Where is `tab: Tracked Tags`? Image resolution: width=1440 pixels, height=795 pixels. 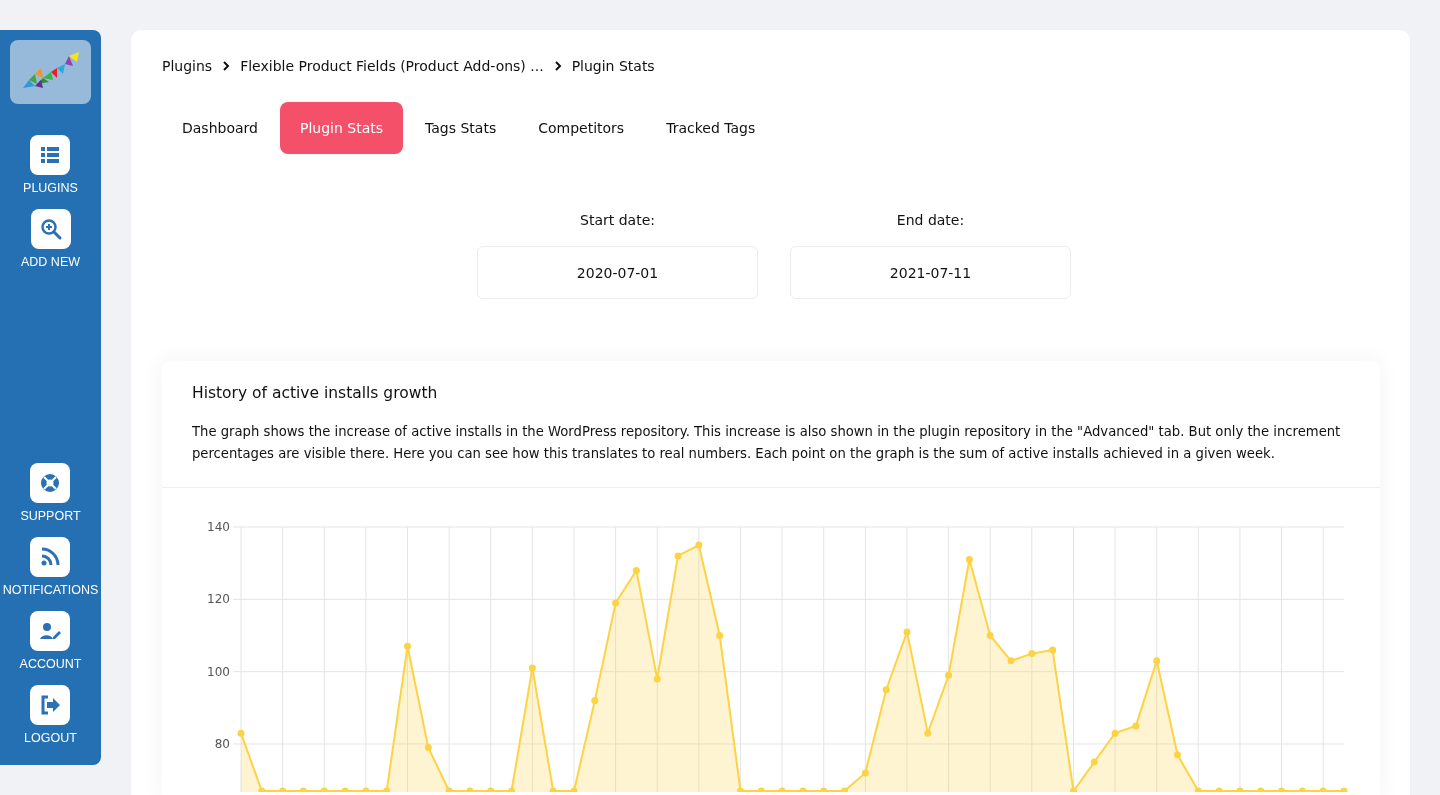 tab: Tracked Tags is located at coordinates (711, 128).